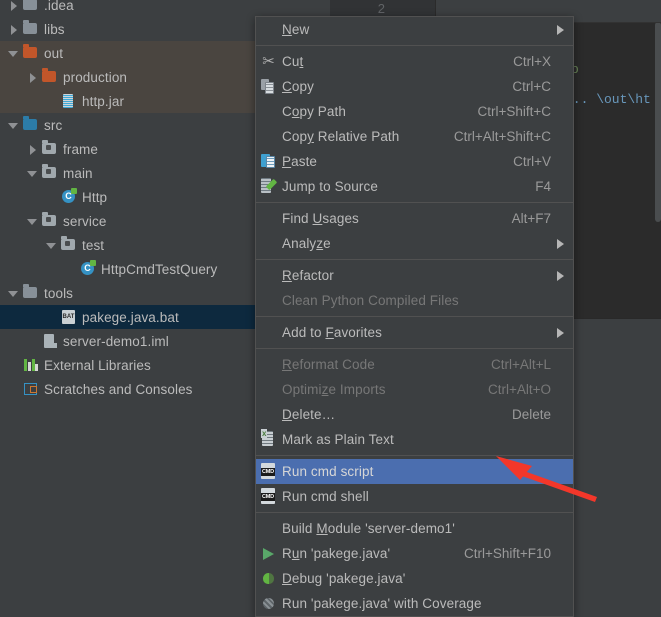  I want to click on folder-orange-icon, so click(30, 52).